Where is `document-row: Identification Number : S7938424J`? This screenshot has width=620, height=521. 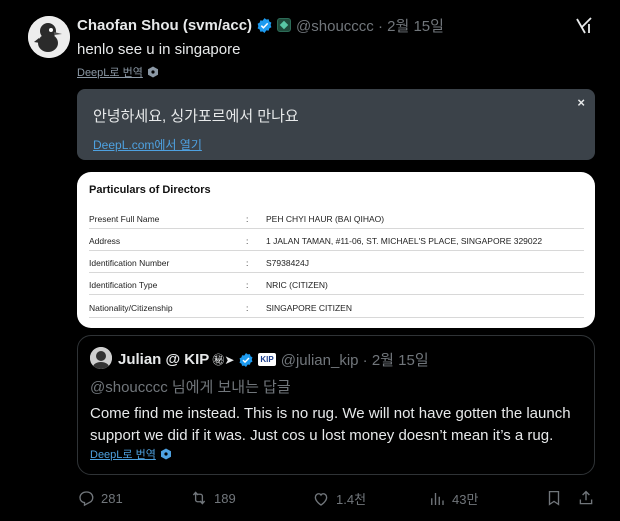 document-row: Identification Number : S7938424J is located at coordinates (336, 262).